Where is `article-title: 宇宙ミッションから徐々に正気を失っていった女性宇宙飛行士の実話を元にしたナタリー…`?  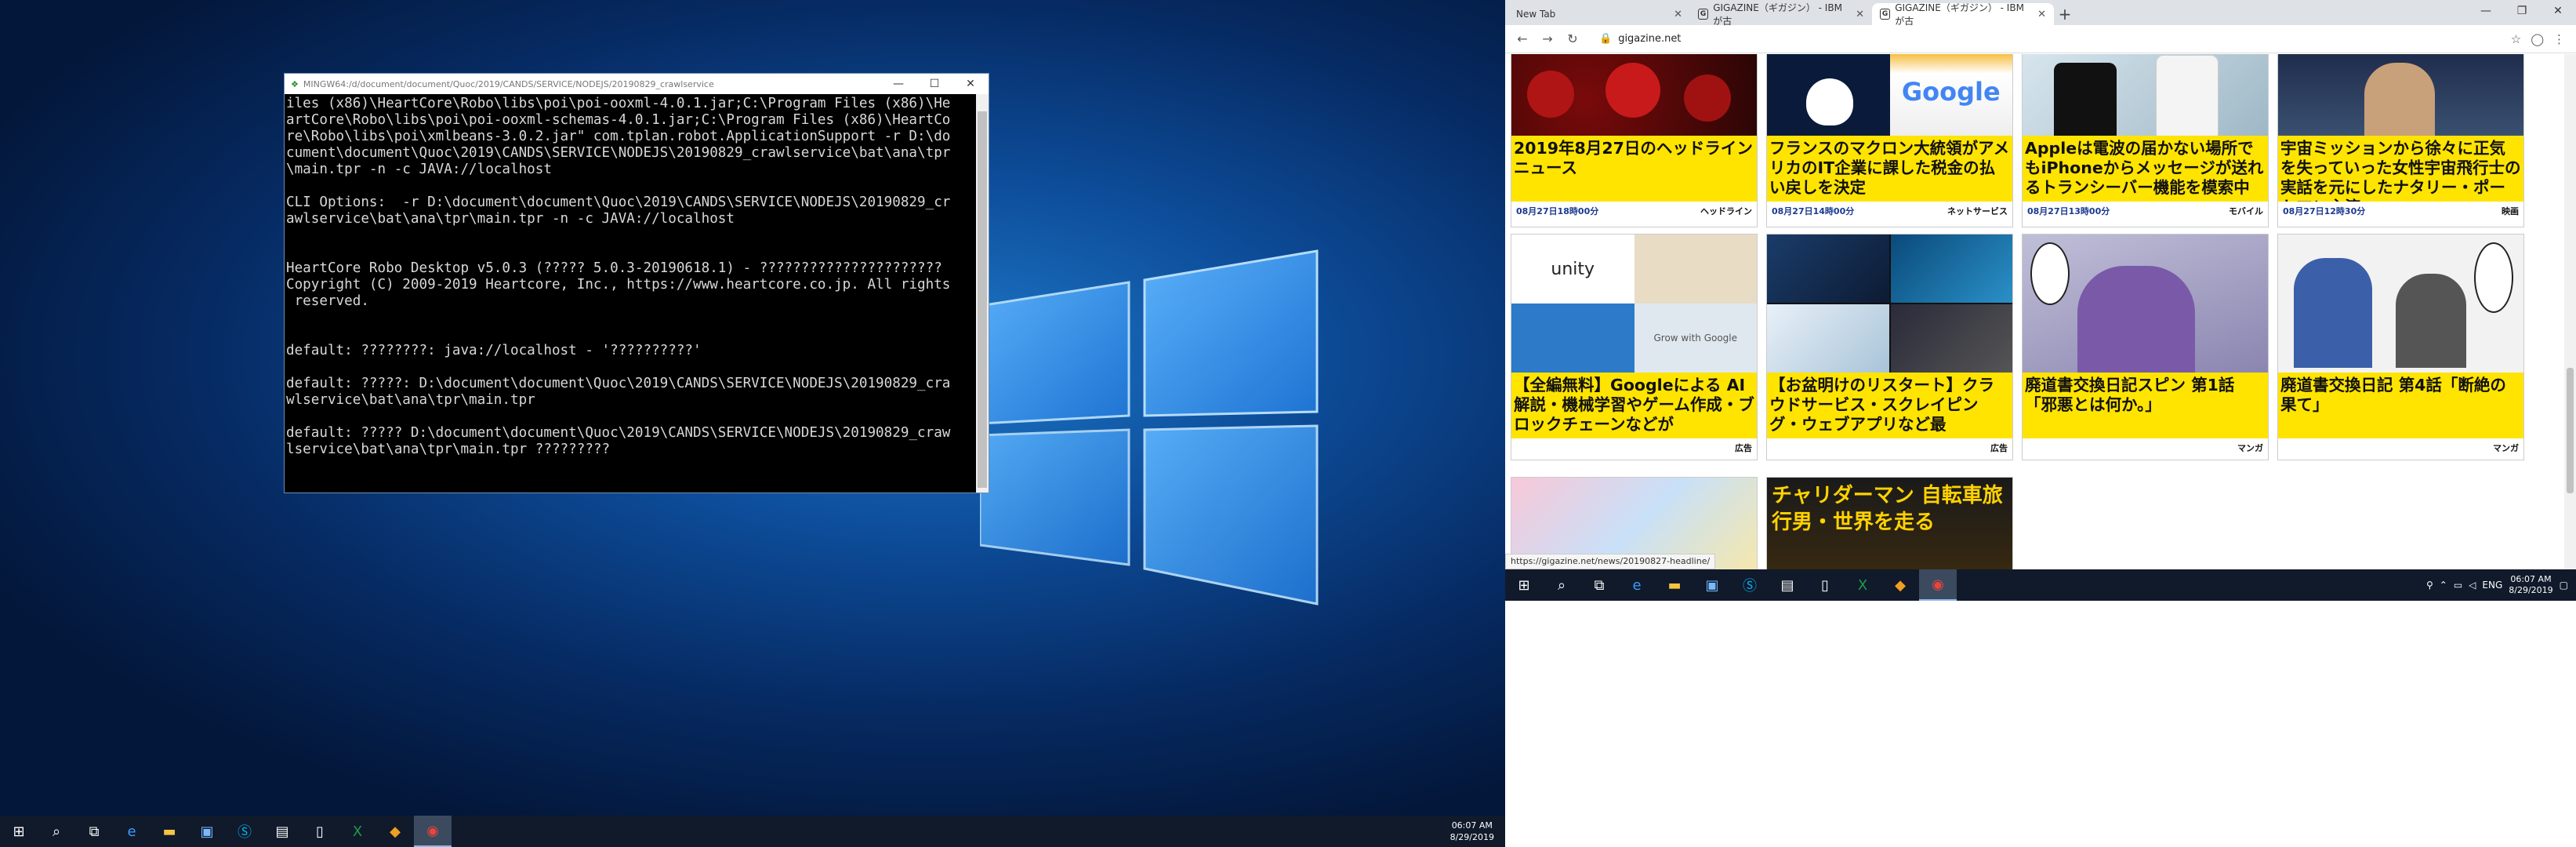
article-title: 宇宙ミッションから徐々に正気を失っていった女性宇宙飛行士の実話を元にしたナタリー… is located at coordinates (2400, 169).